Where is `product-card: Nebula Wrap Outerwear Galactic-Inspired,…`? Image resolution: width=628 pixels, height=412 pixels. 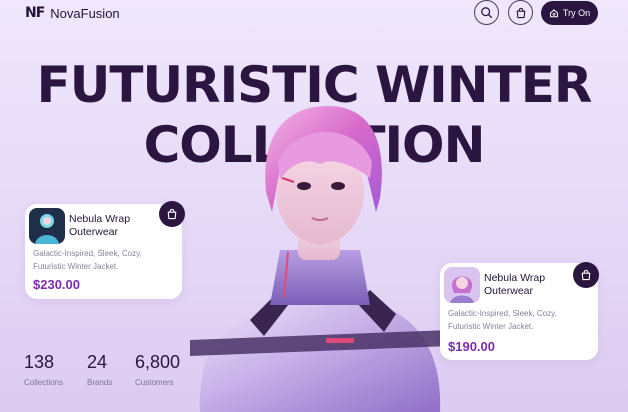 product-card: Nebula Wrap Outerwear Galactic-Inspired,… is located at coordinates (103, 251).